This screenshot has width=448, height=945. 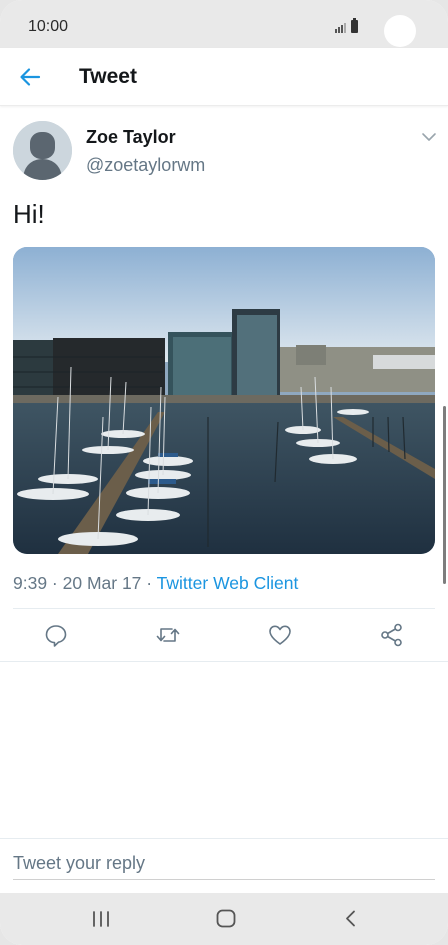 I want to click on like-button, so click(x=280, y=635).